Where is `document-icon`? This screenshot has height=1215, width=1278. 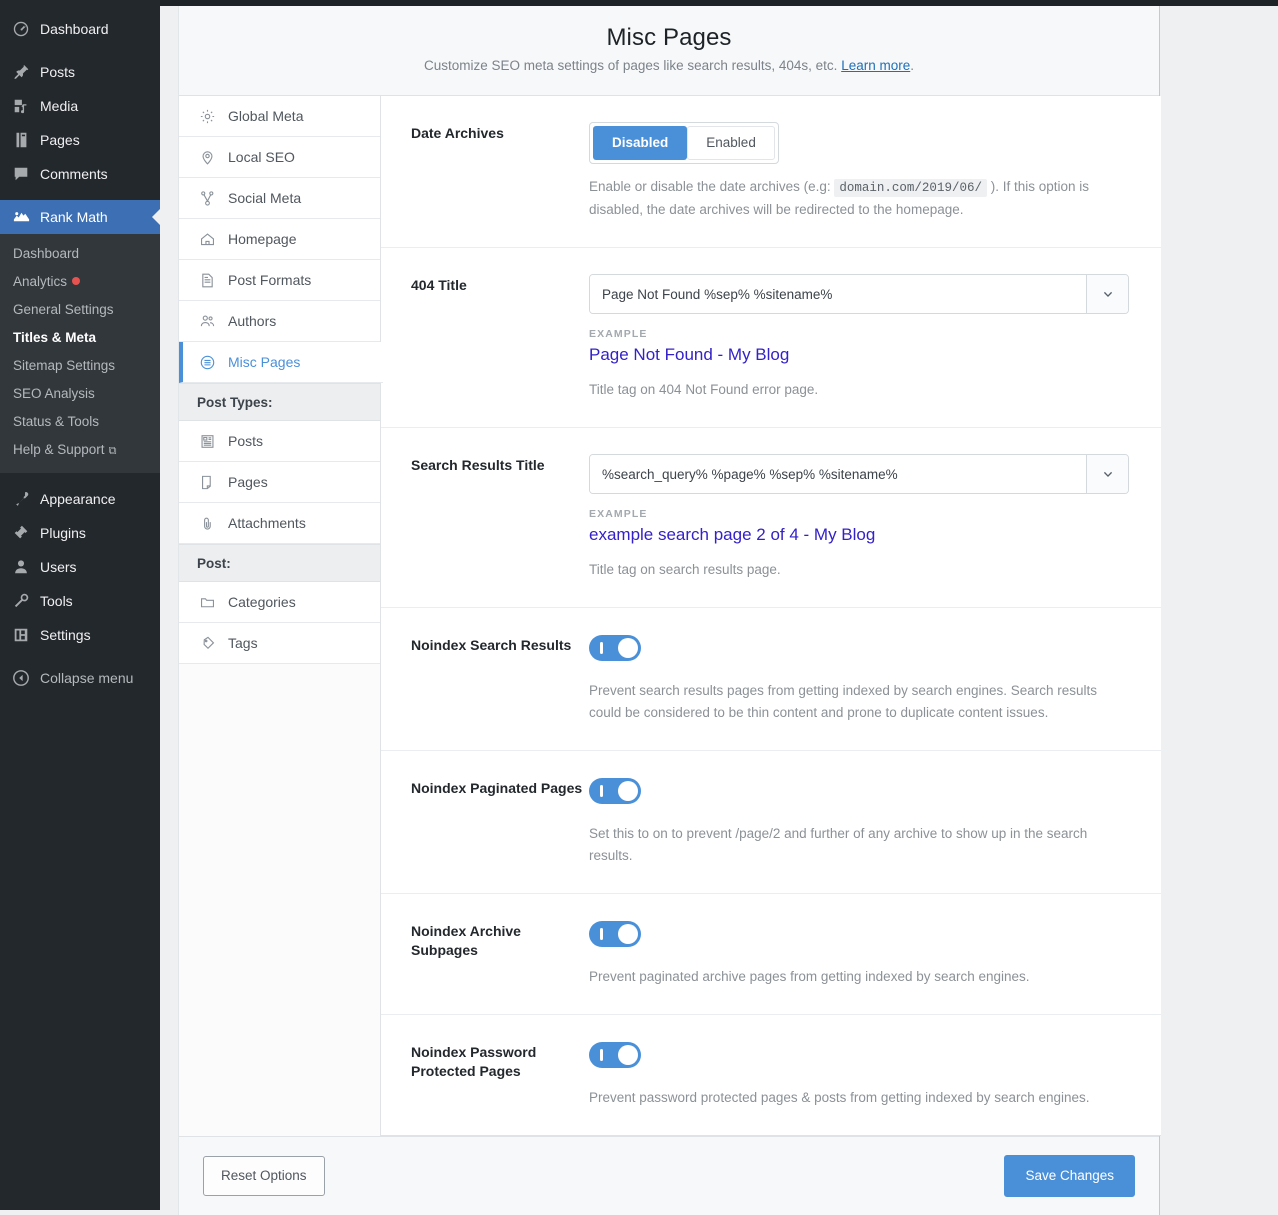
document-icon is located at coordinates (207, 280).